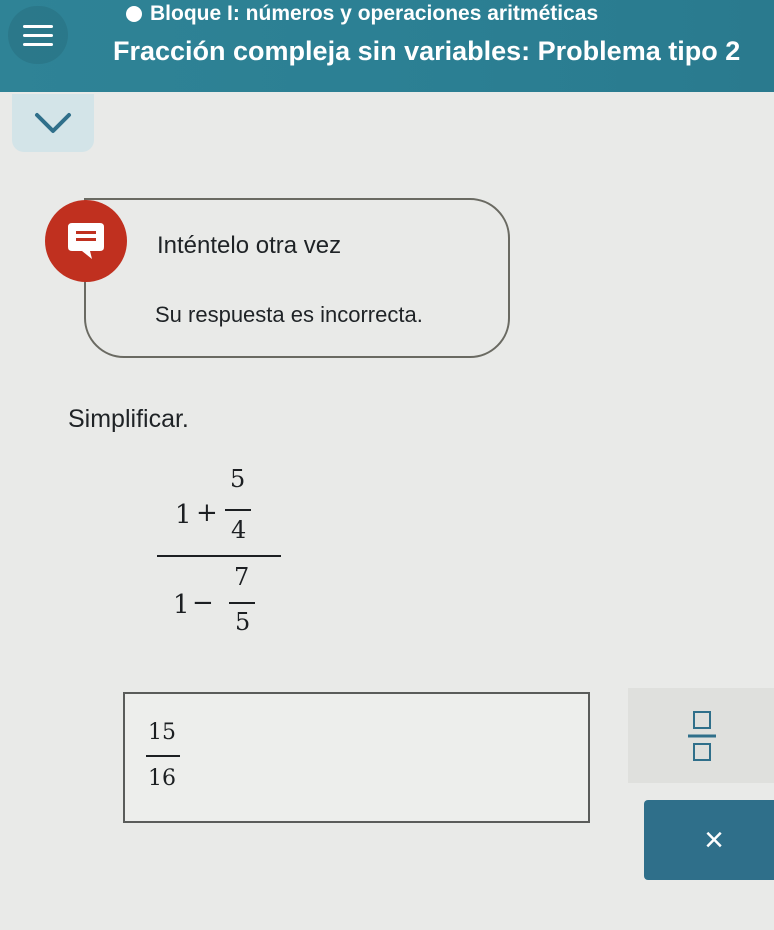 This screenshot has height=930, width=774. I want to click on feedback-title: Inténtelo otra vez, so click(249, 245).